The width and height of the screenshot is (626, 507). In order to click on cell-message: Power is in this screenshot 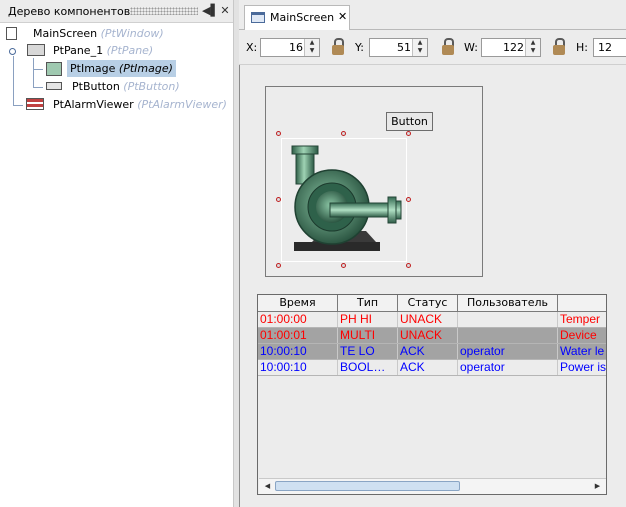, I will do `click(583, 367)`.